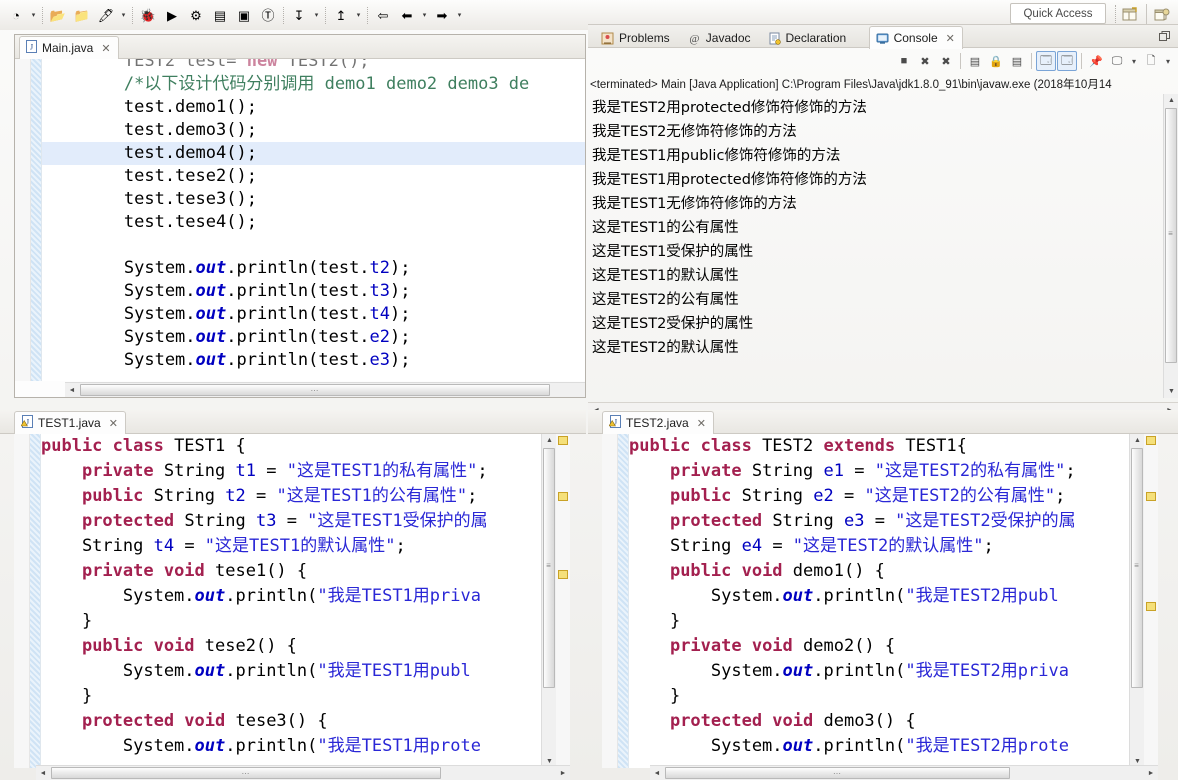 The width and height of the screenshot is (1178, 780). I want to click on show-console-on-output-icon: 🗔, so click(1046, 61).